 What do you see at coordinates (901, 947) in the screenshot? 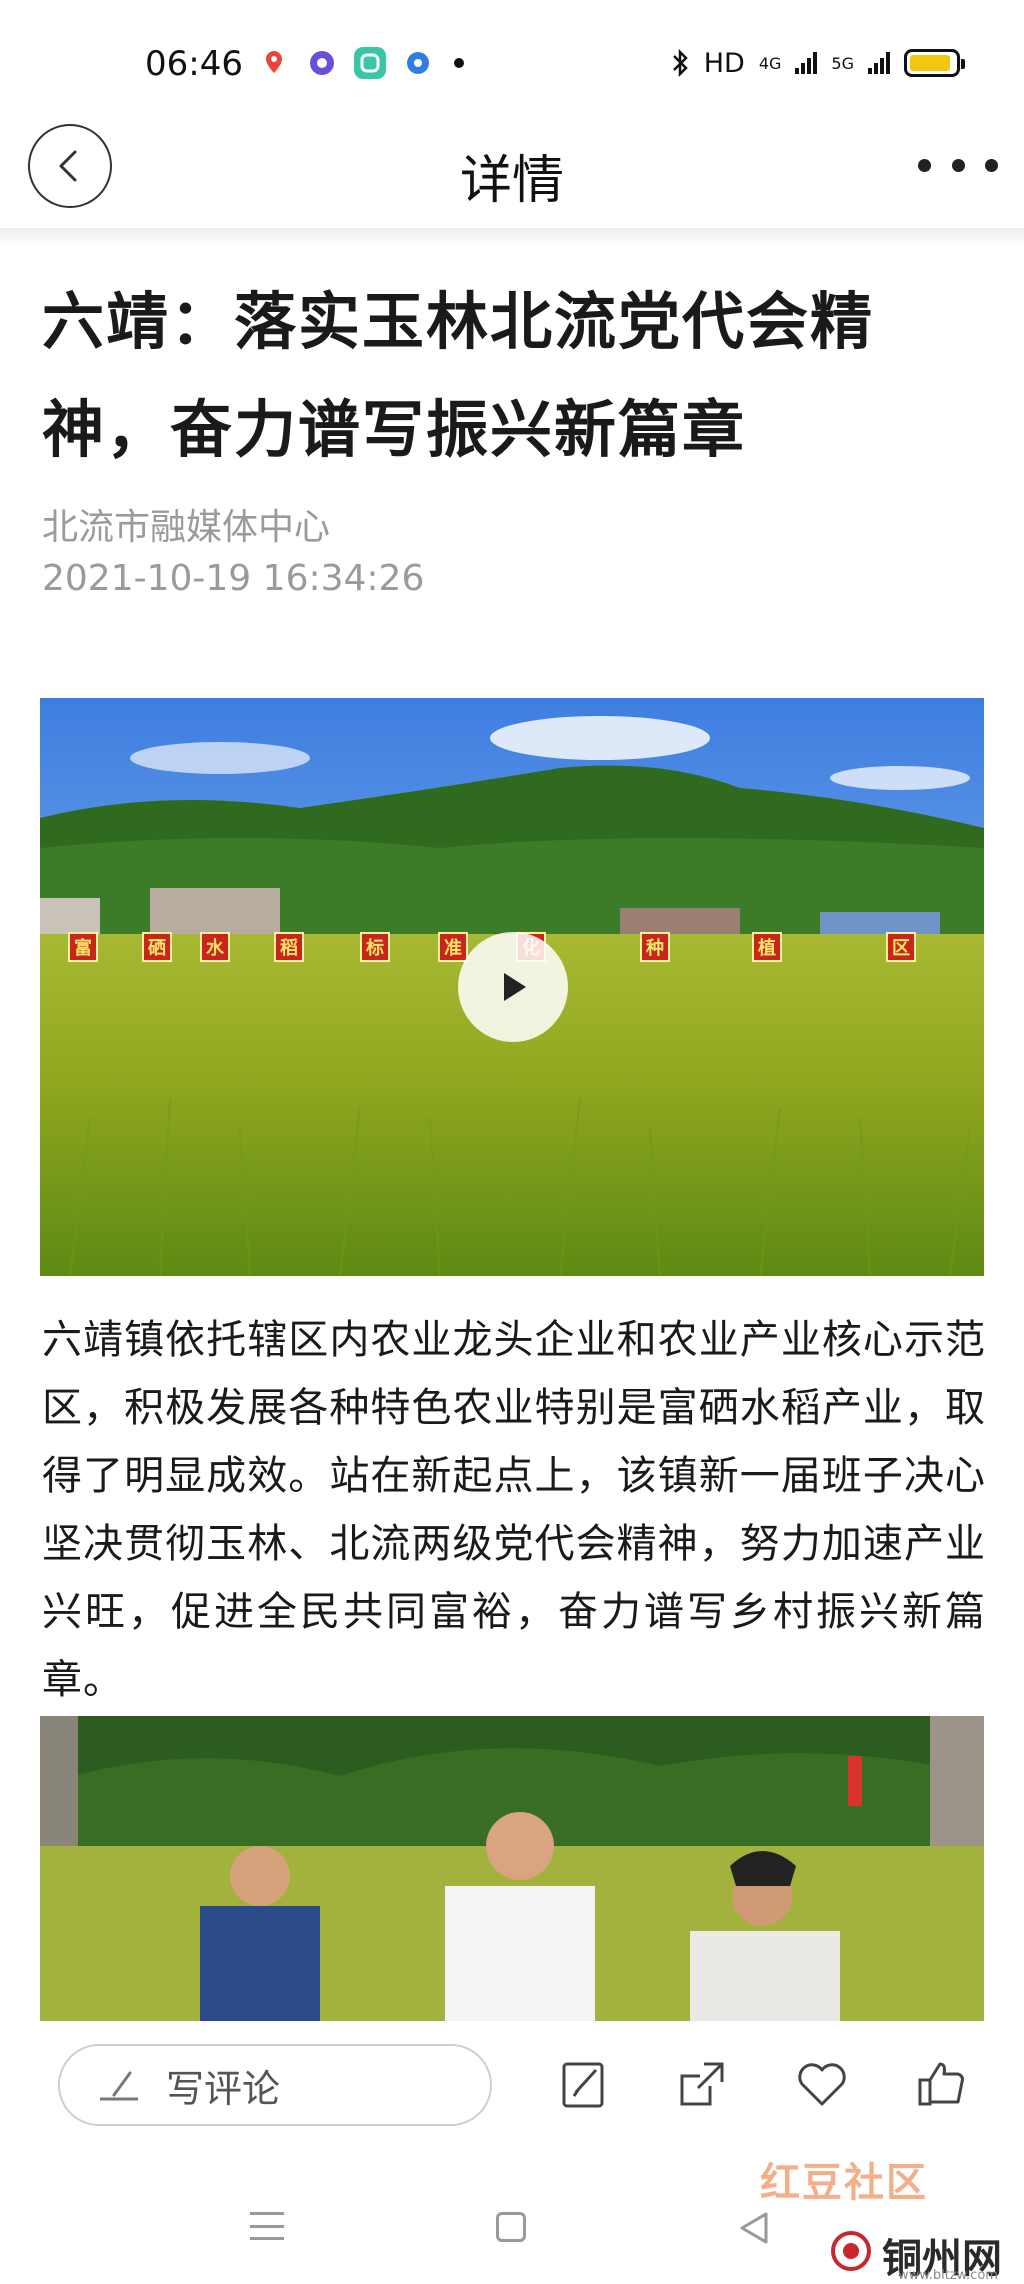
I see `video-sign-char: 区` at bounding box center [901, 947].